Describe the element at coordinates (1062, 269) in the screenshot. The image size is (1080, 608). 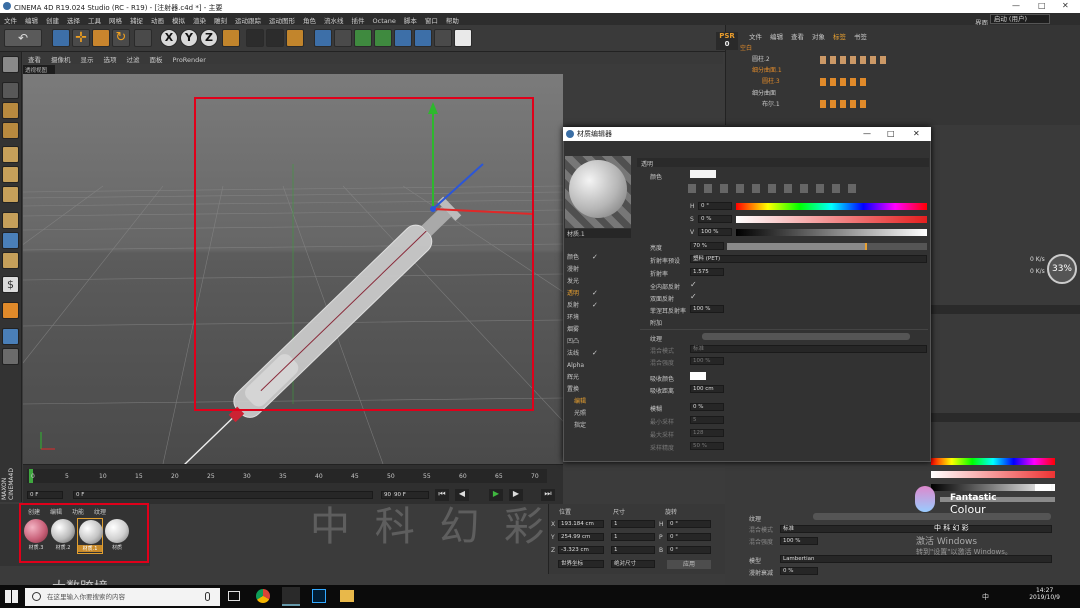
I see `cpu-gauge: 33%` at that location.